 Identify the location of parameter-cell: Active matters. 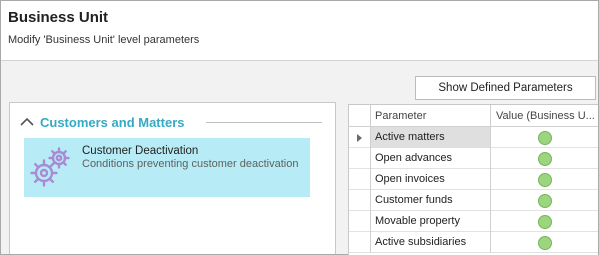
(431, 137).